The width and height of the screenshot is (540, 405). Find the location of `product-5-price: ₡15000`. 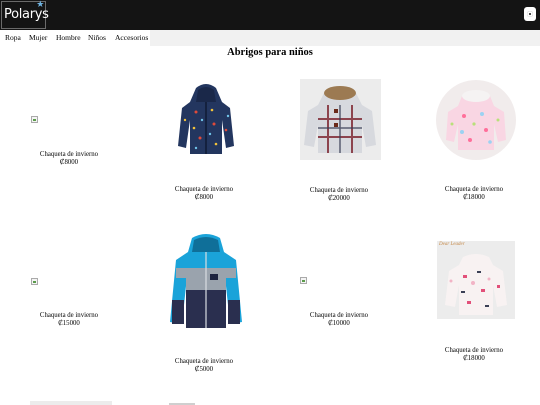

product-5-price: ₡15000 is located at coordinates (69, 323).